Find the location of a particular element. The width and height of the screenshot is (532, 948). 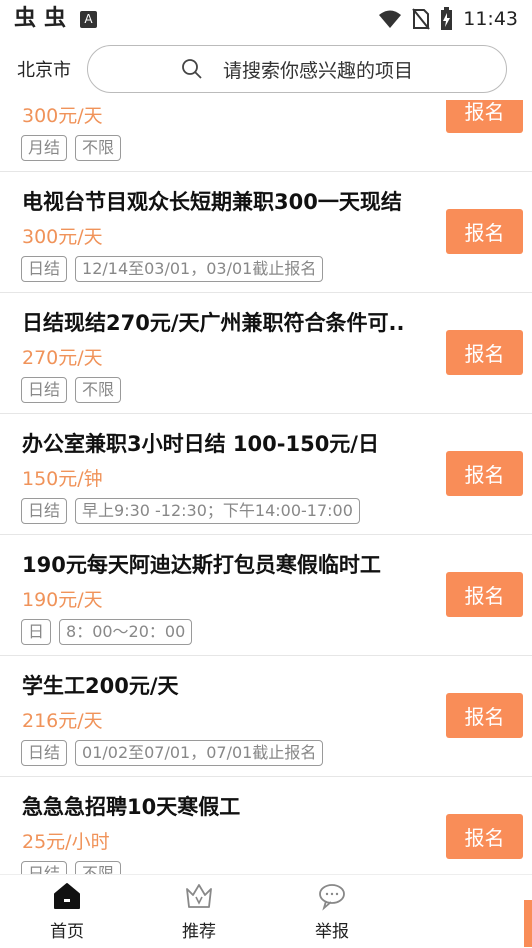

city-selector: 北京市 is located at coordinates (48, 69).